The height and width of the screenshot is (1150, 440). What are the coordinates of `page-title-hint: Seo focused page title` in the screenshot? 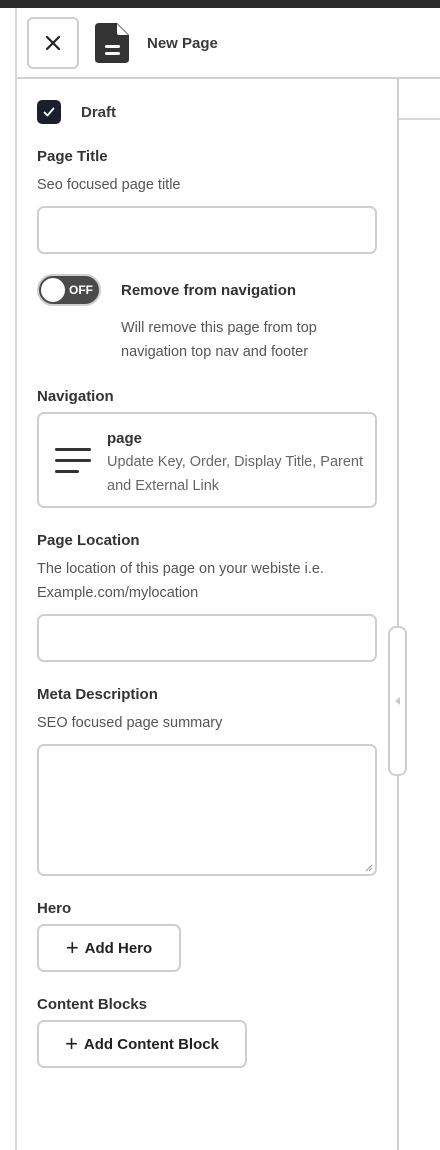 It's located at (109, 185).